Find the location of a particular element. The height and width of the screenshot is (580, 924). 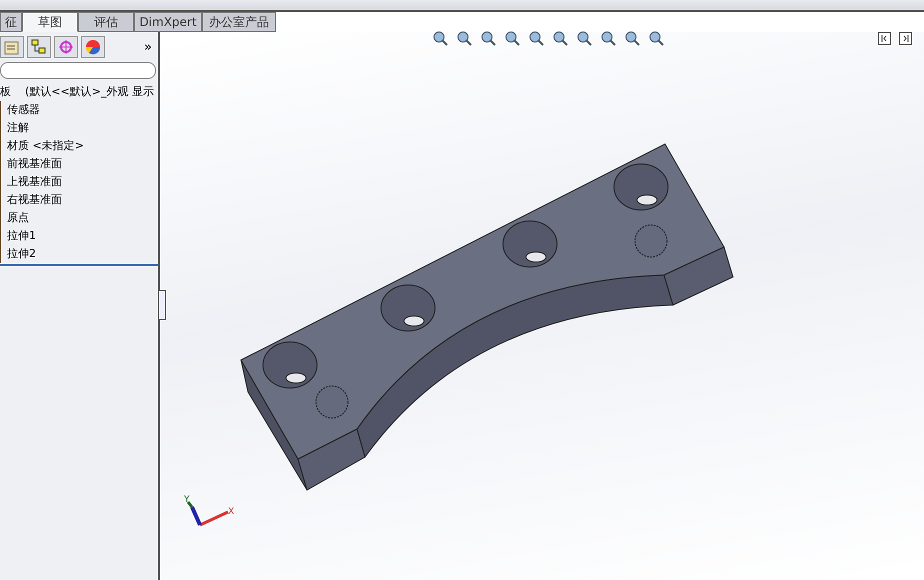

command-tab: DimXpert is located at coordinates (168, 22).